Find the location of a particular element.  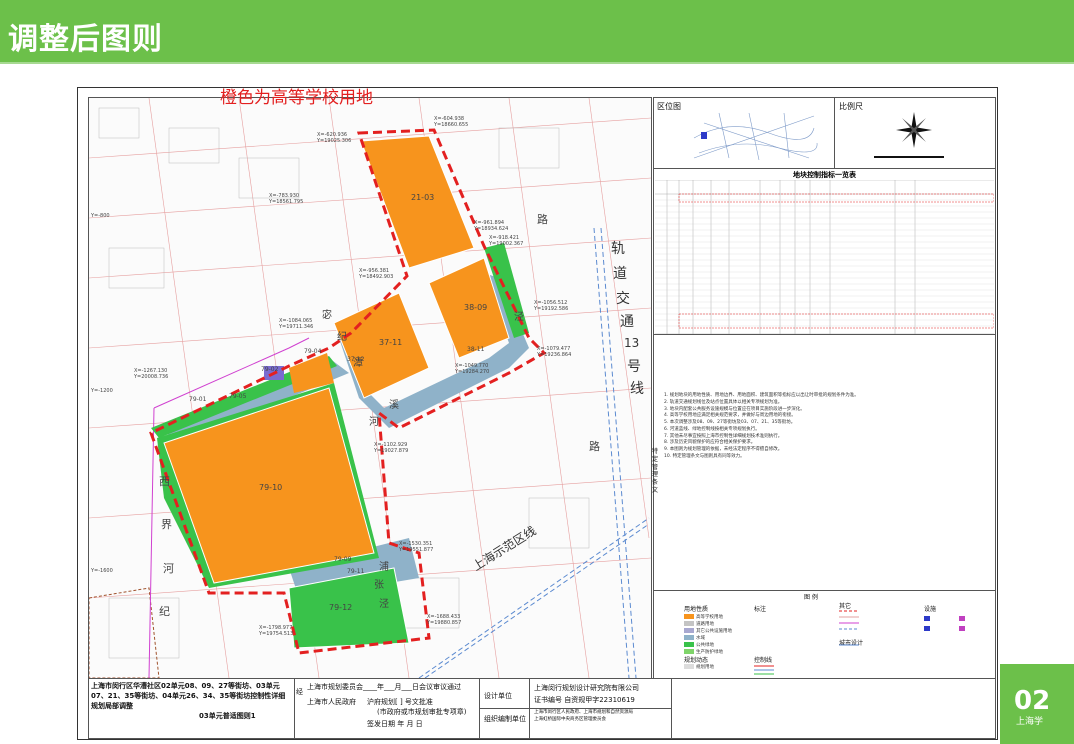

parcel-label-79-09: 79-09 is located at coordinates (343, 559).